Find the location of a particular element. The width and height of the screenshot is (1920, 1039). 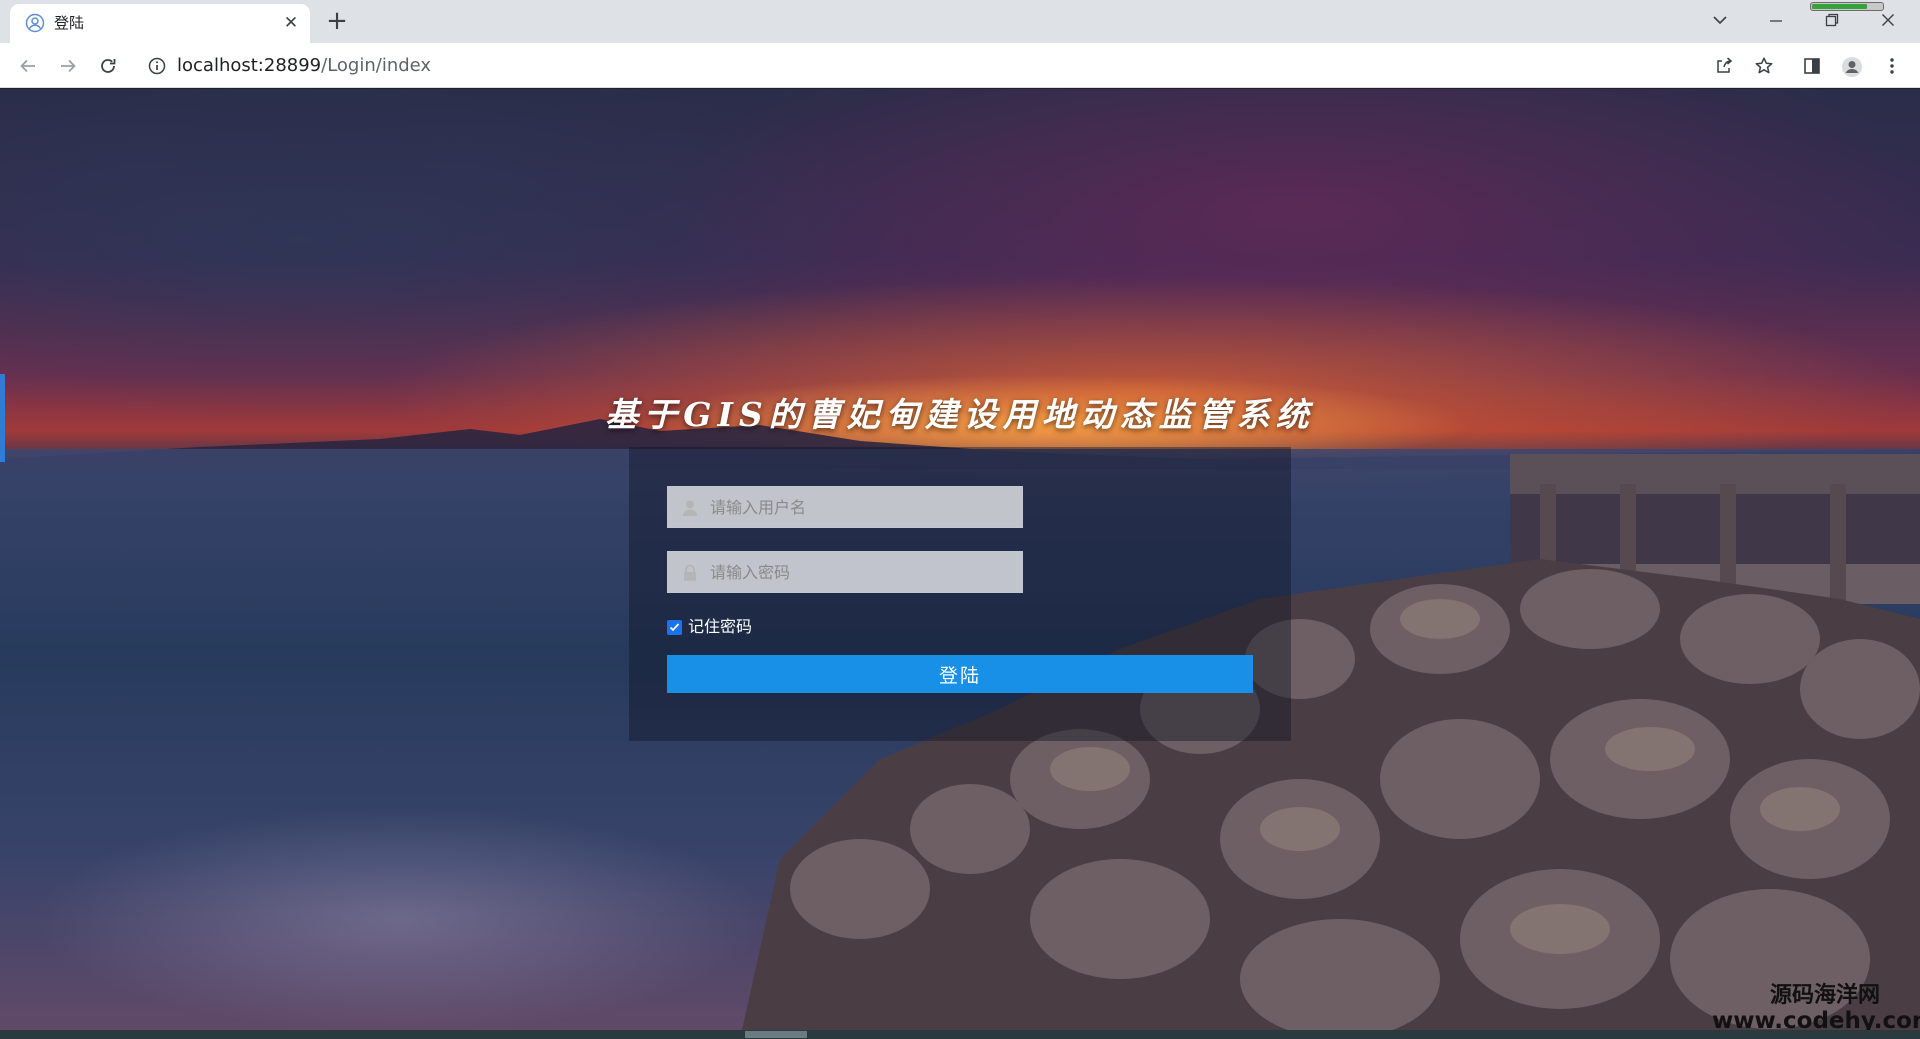

username-field is located at coordinates (845, 507).